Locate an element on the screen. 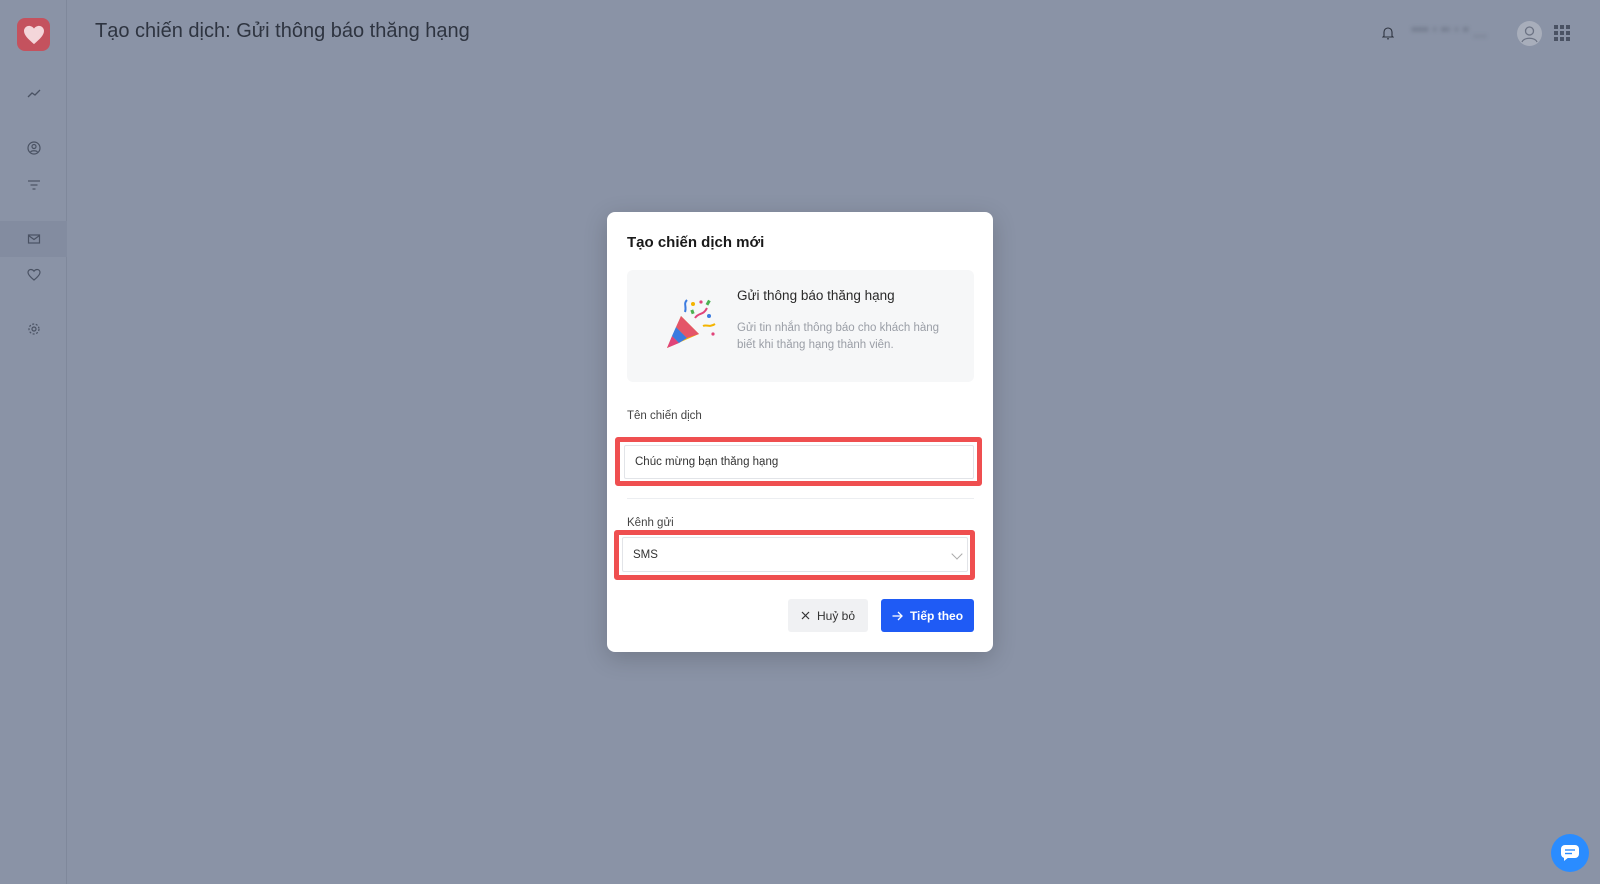 The width and height of the screenshot is (1600, 884). sidebar-item-segments is located at coordinates (33, 185).